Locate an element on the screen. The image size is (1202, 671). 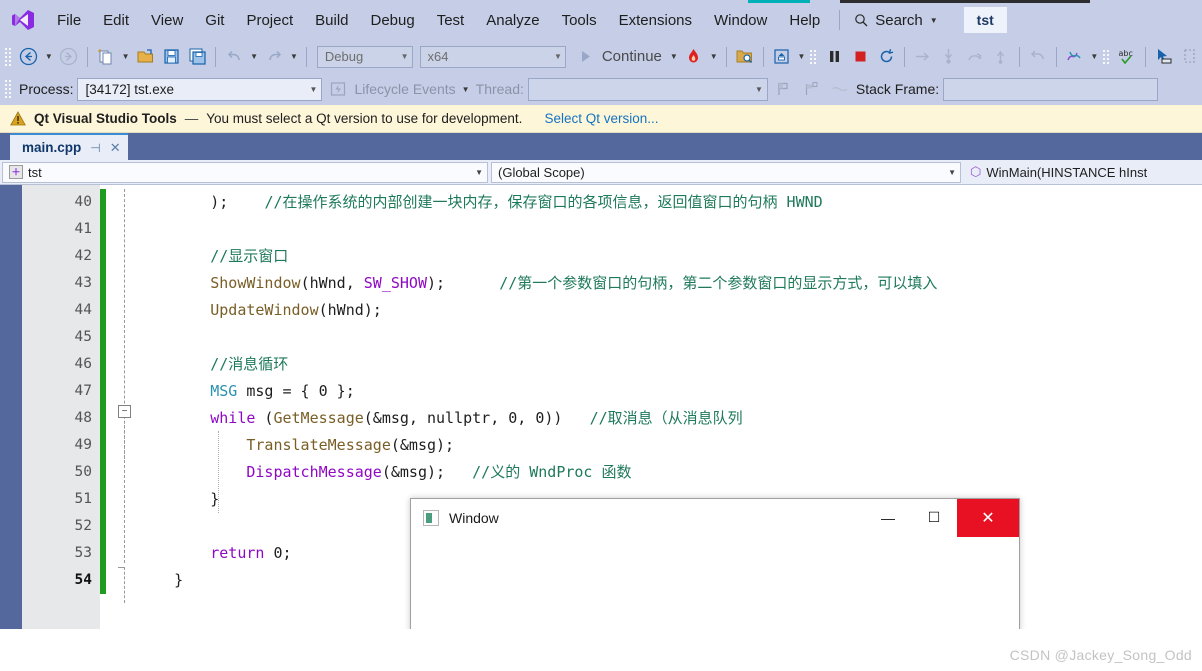
flag-icon is located at coordinates (784, 89).